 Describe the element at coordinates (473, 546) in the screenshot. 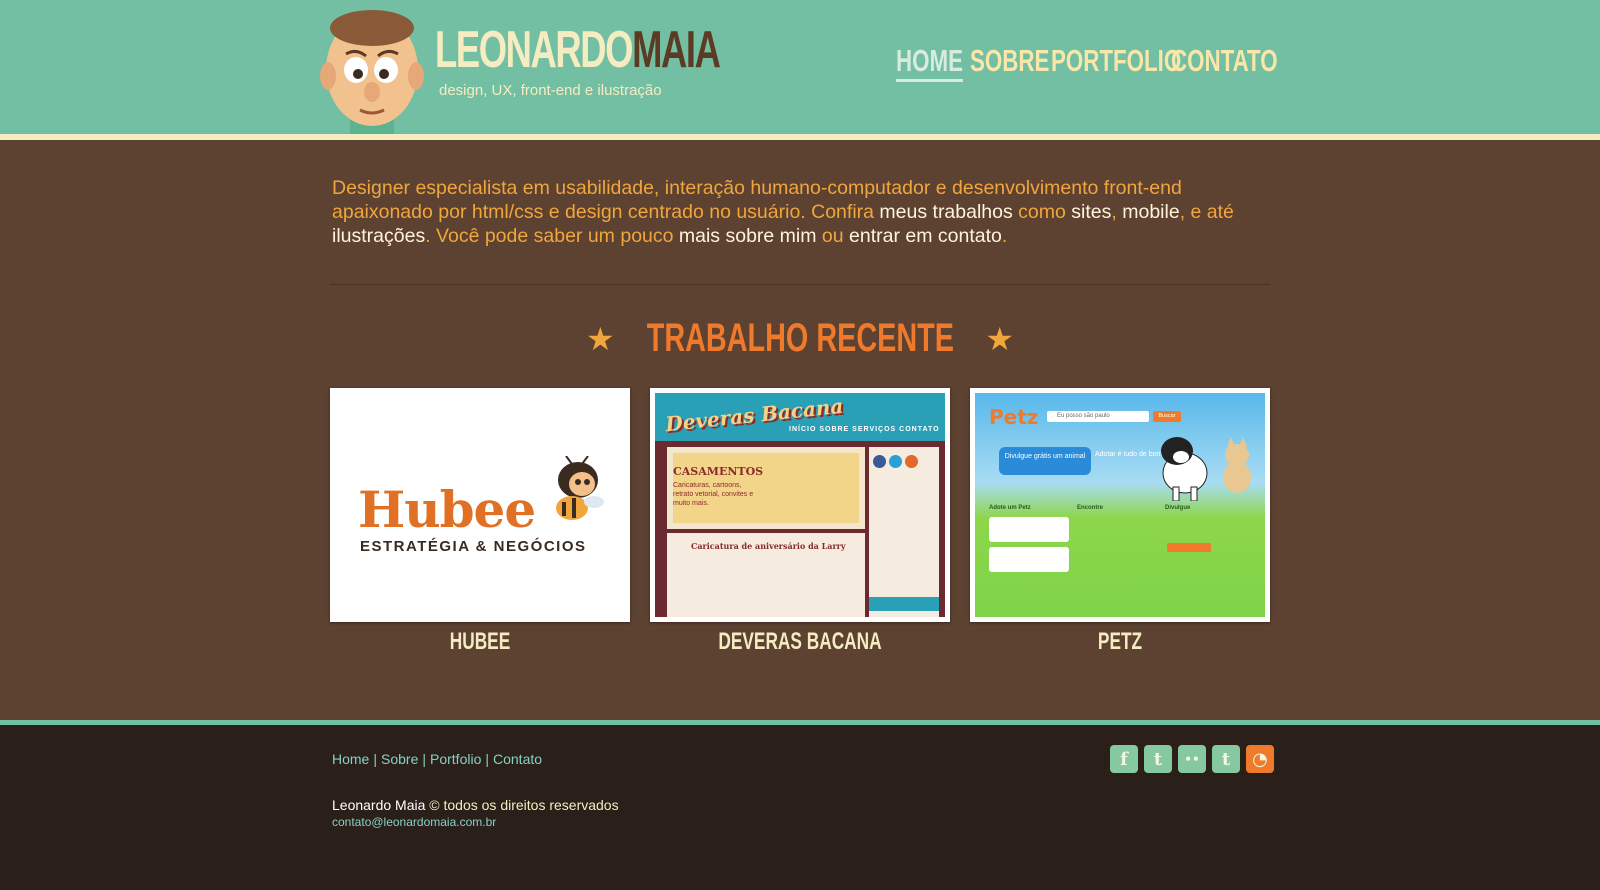

I see `hubee-tagline: ESTRATÉGIA & NEGÓCIOS` at that location.